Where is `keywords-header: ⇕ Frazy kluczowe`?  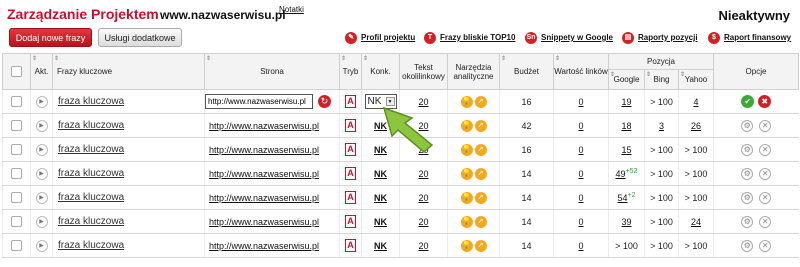 keywords-header: ⇕ Frazy kluczowe is located at coordinates (128, 71).